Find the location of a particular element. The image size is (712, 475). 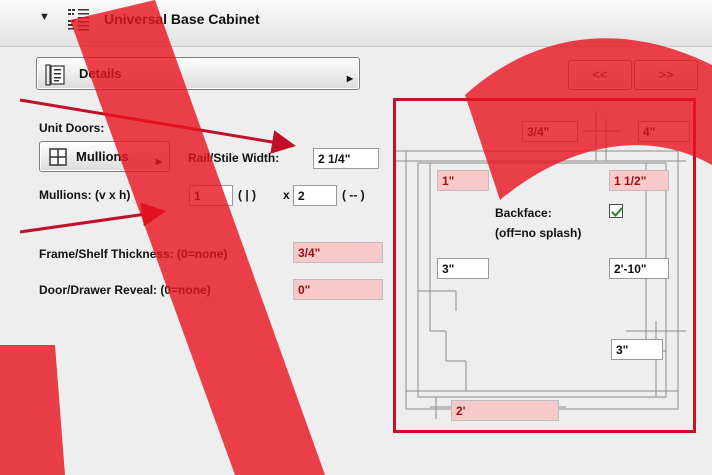

next-page-button: >> is located at coordinates (666, 75).